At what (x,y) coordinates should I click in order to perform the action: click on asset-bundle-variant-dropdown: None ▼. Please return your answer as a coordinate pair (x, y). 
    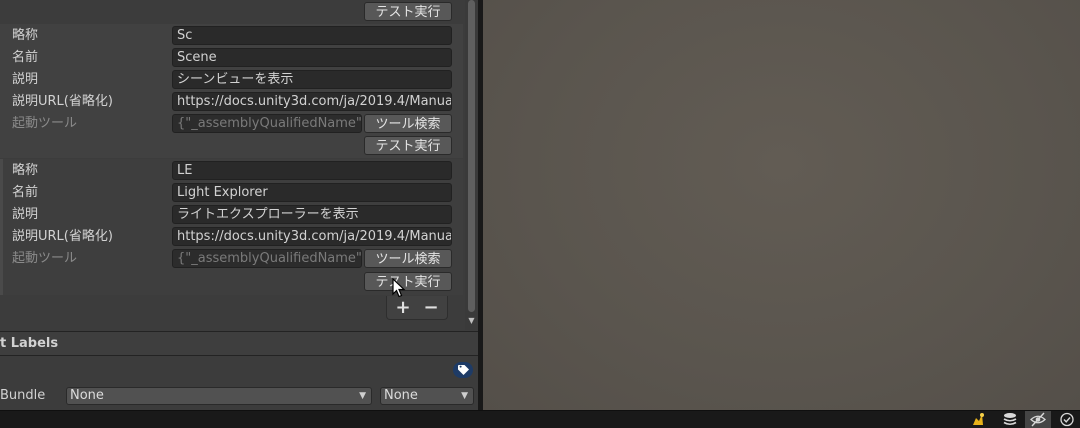
    Looking at the image, I should click on (427, 396).